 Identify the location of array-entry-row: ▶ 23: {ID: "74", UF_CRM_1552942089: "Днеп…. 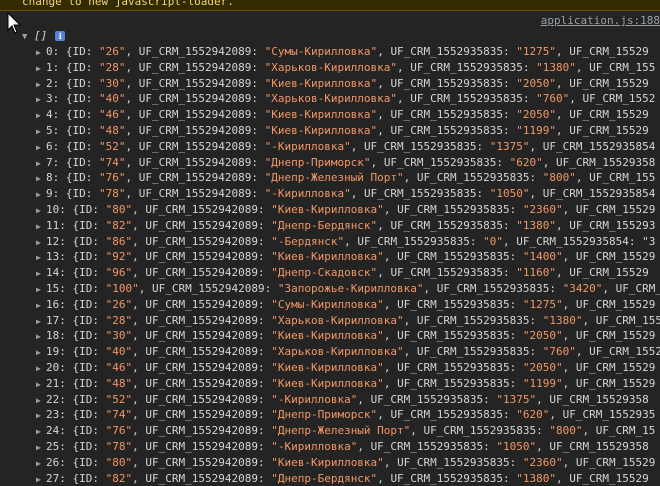
(348, 415).